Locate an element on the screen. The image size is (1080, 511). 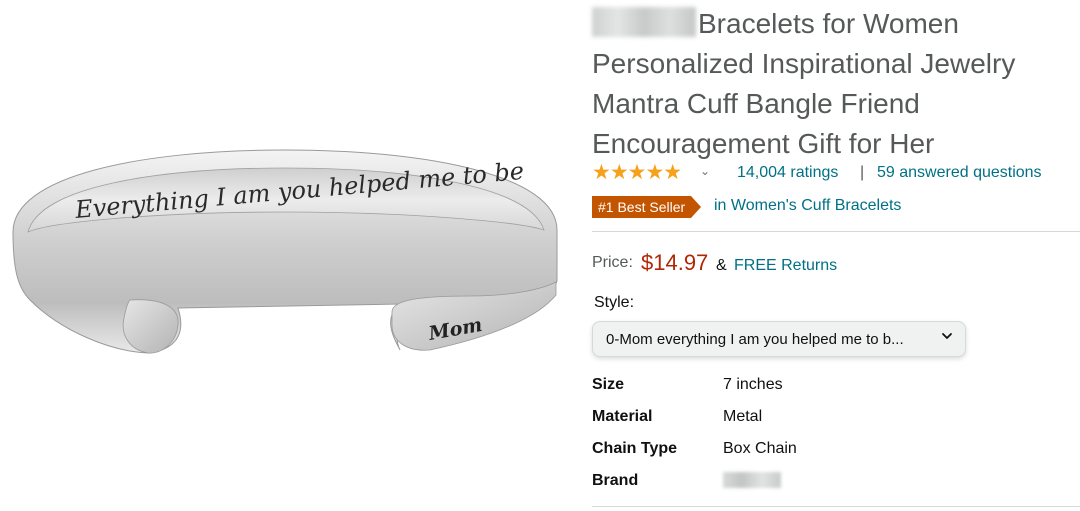
price-label: Price: is located at coordinates (612, 262).